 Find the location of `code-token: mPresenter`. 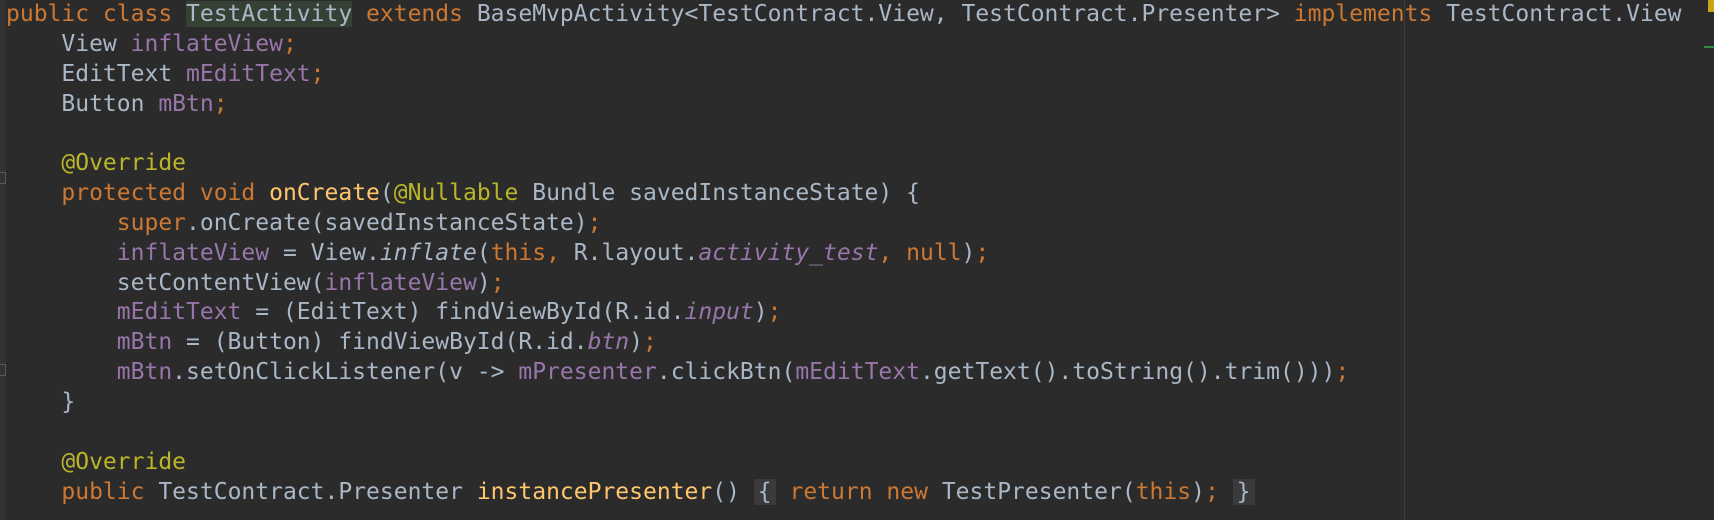

code-token: mPresenter is located at coordinates (587, 372).